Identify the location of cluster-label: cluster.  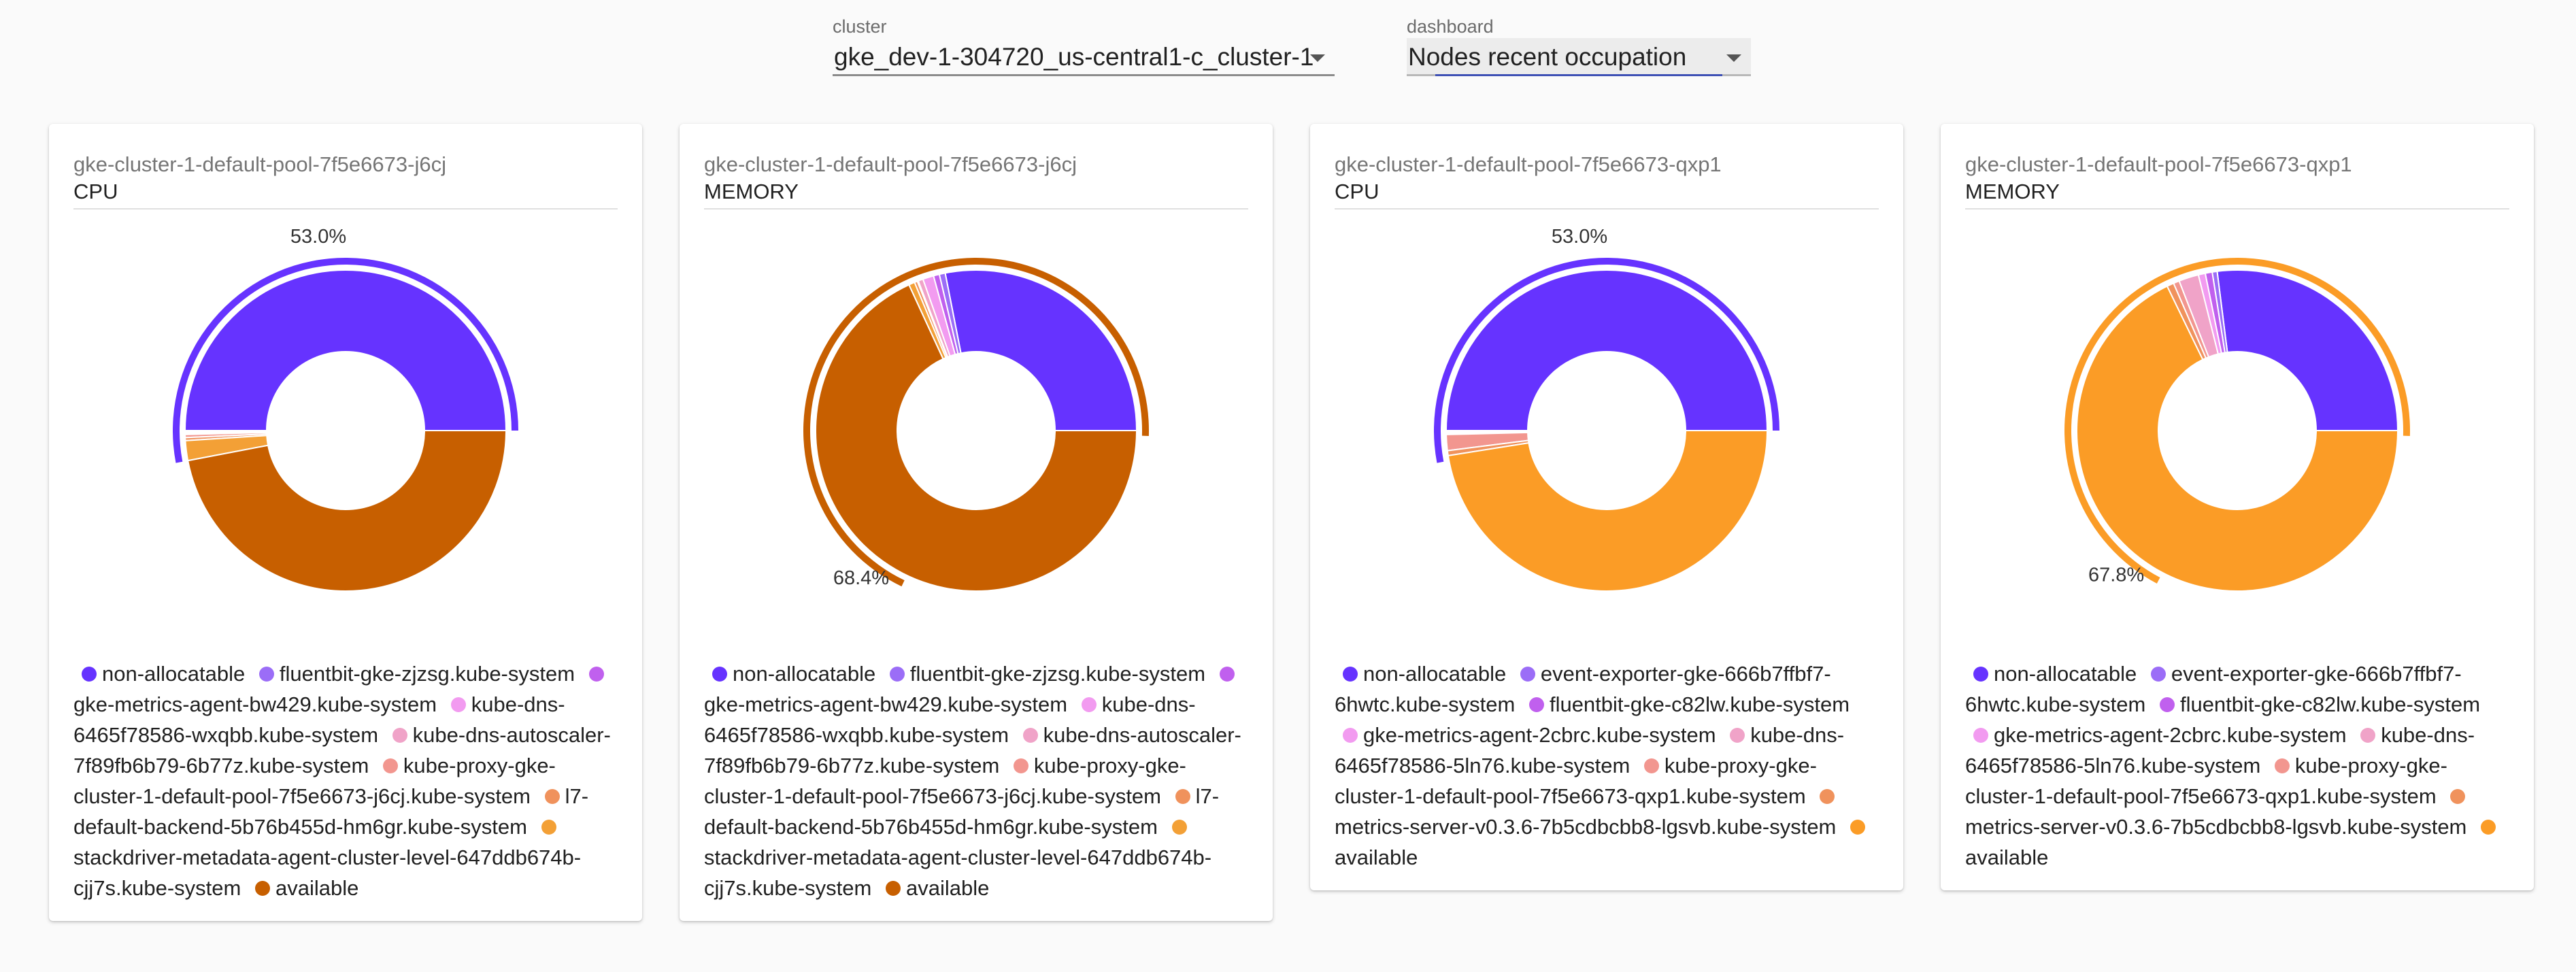
(860, 26).